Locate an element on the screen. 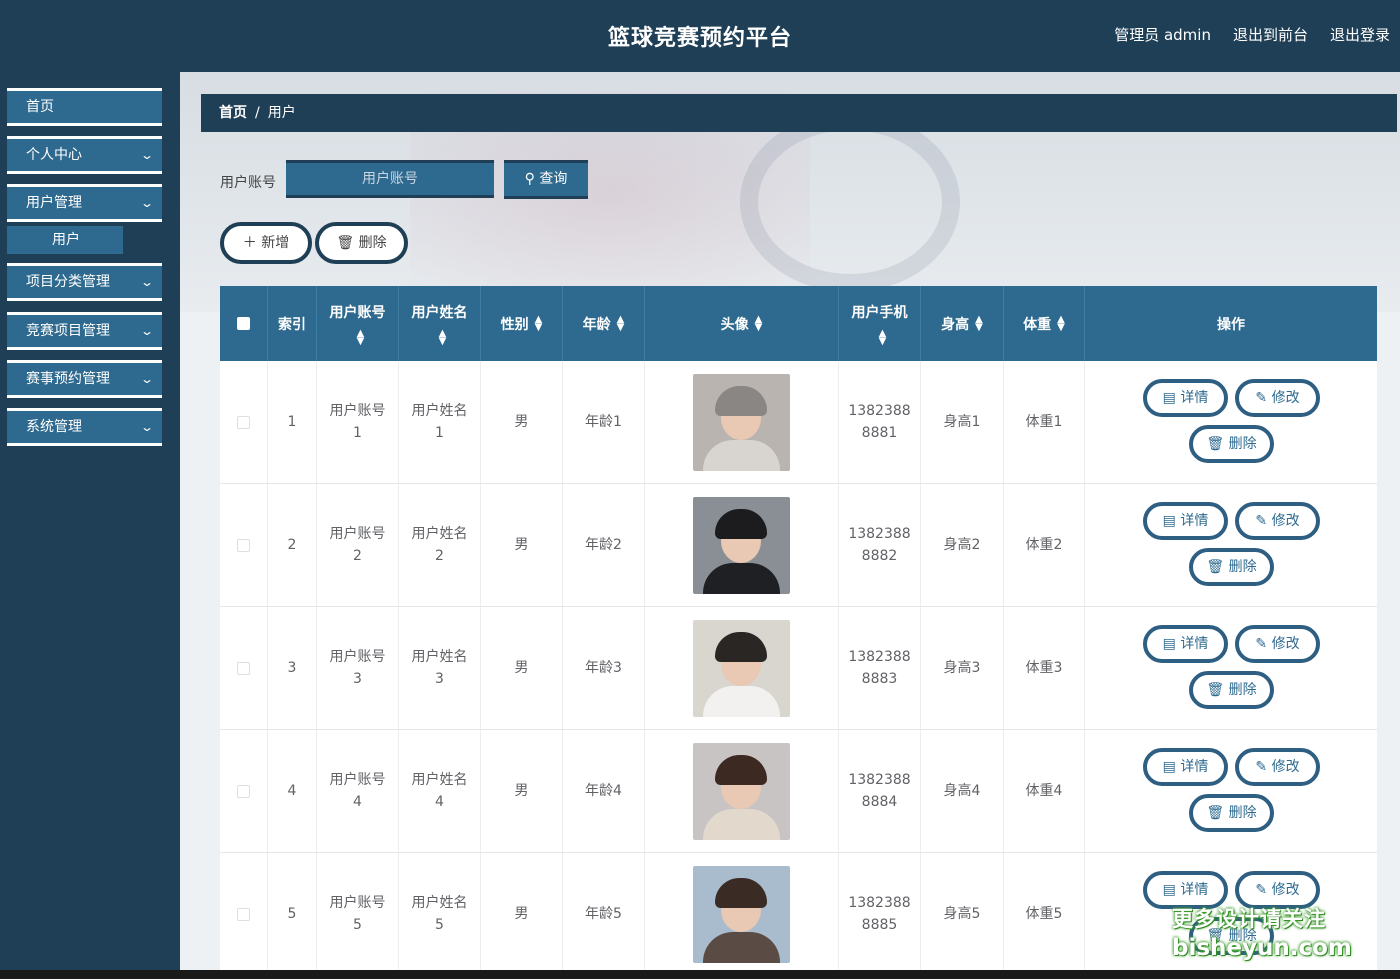  logout-link: 退出登录 is located at coordinates (1360, 34).